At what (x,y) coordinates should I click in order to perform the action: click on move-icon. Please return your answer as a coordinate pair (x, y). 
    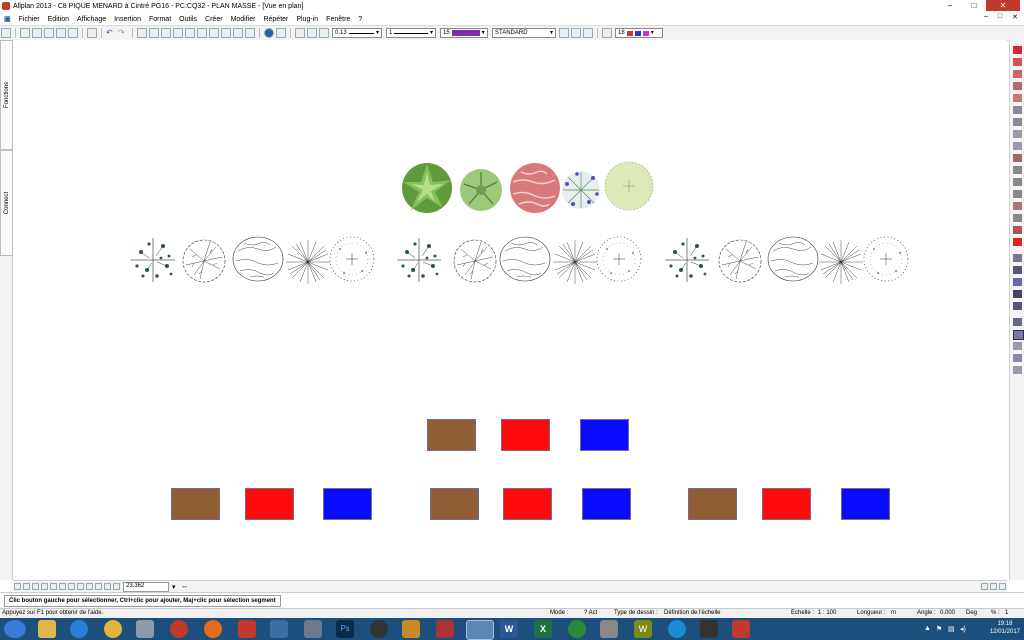
    Looking at the image, I should click on (214, 33).